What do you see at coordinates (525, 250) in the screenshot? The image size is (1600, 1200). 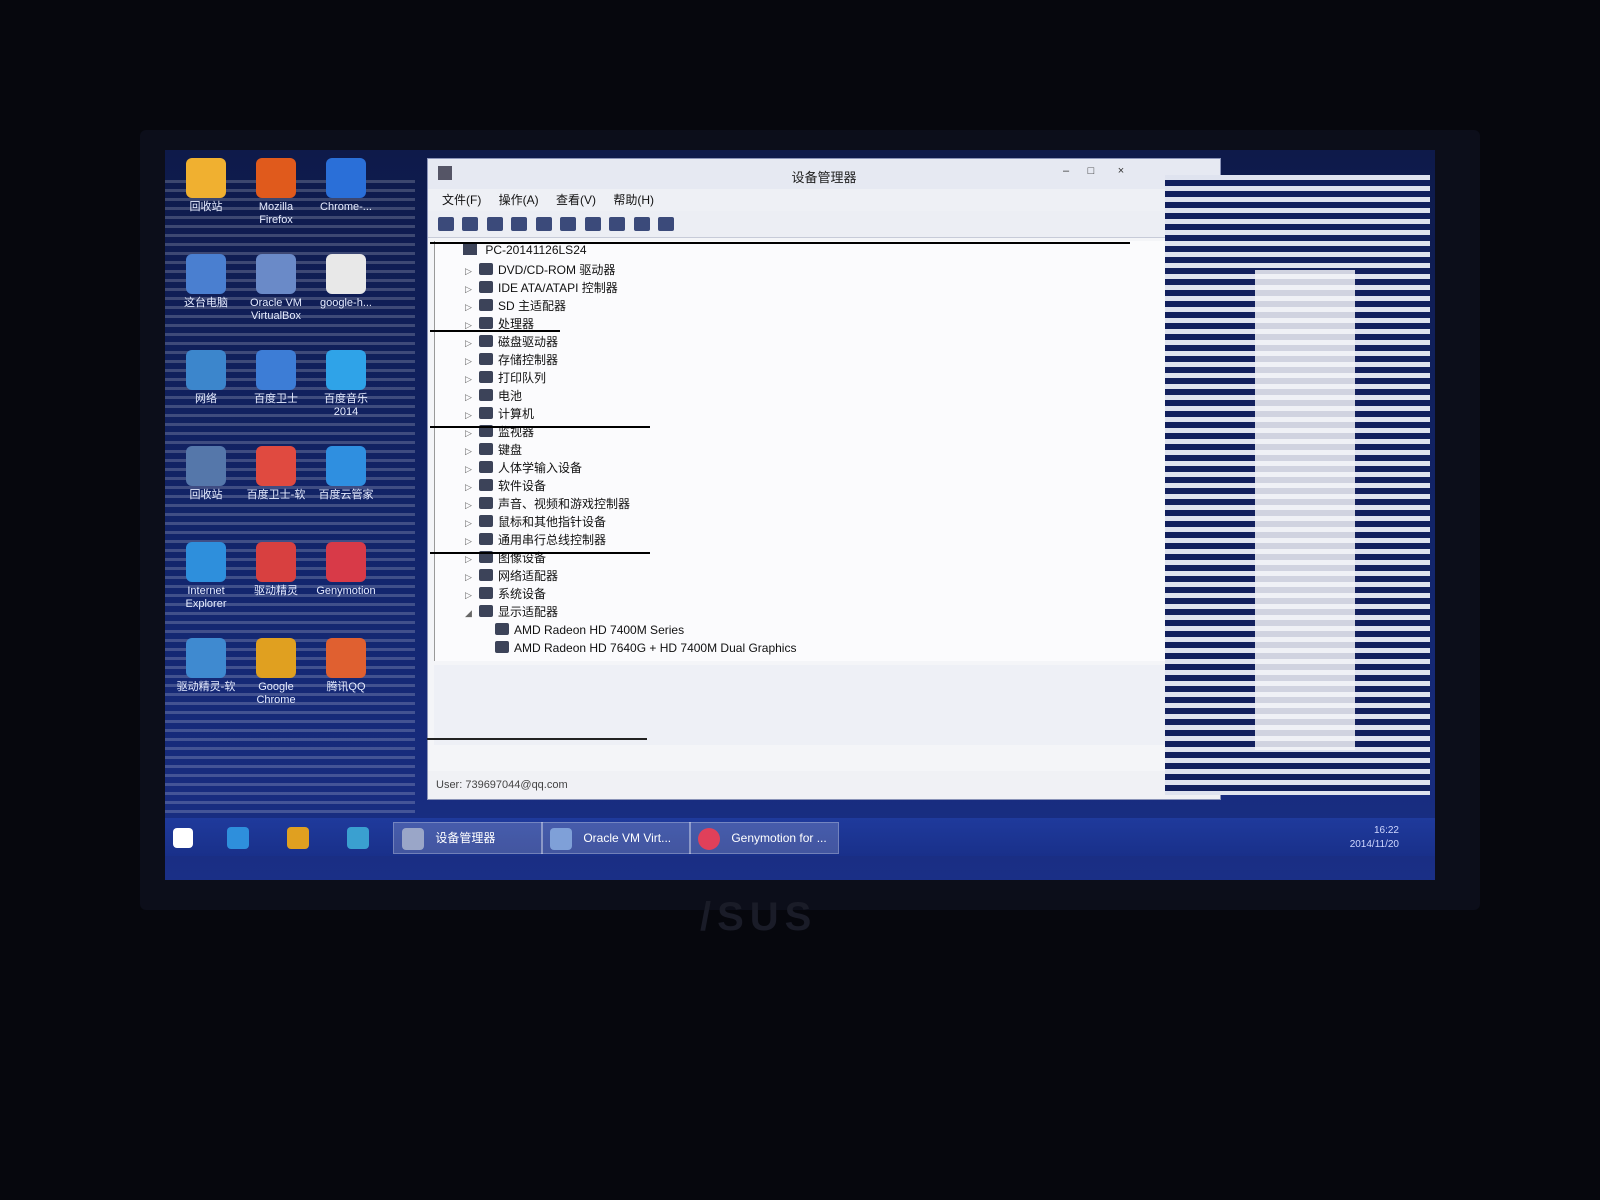 I see `tree-root-computer: PC-20141126LS24` at bounding box center [525, 250].